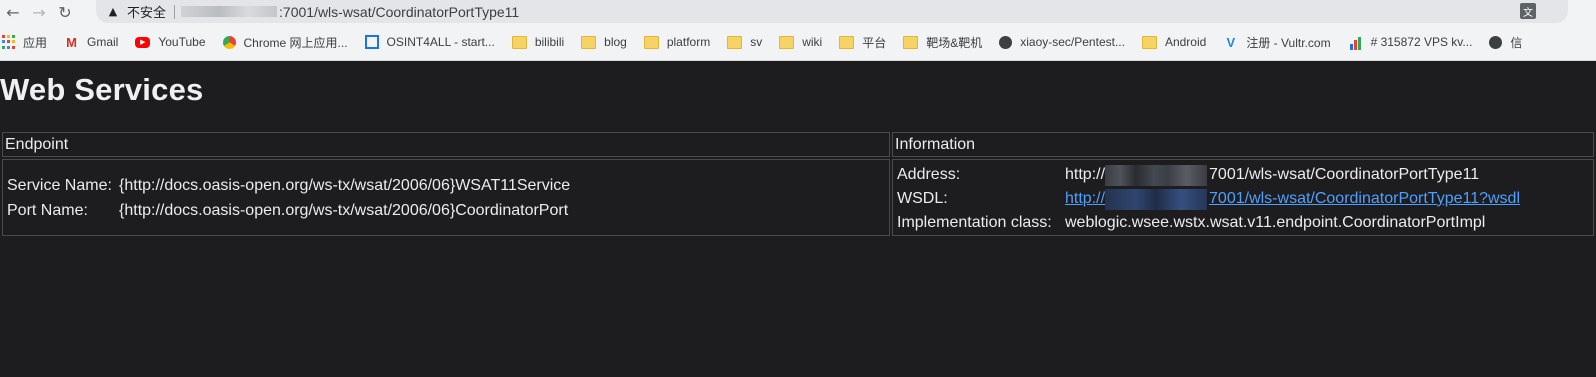 This screenshot has height=377, width=1596. I want to click on port-name-label: Port Name:, so click(47, 210).